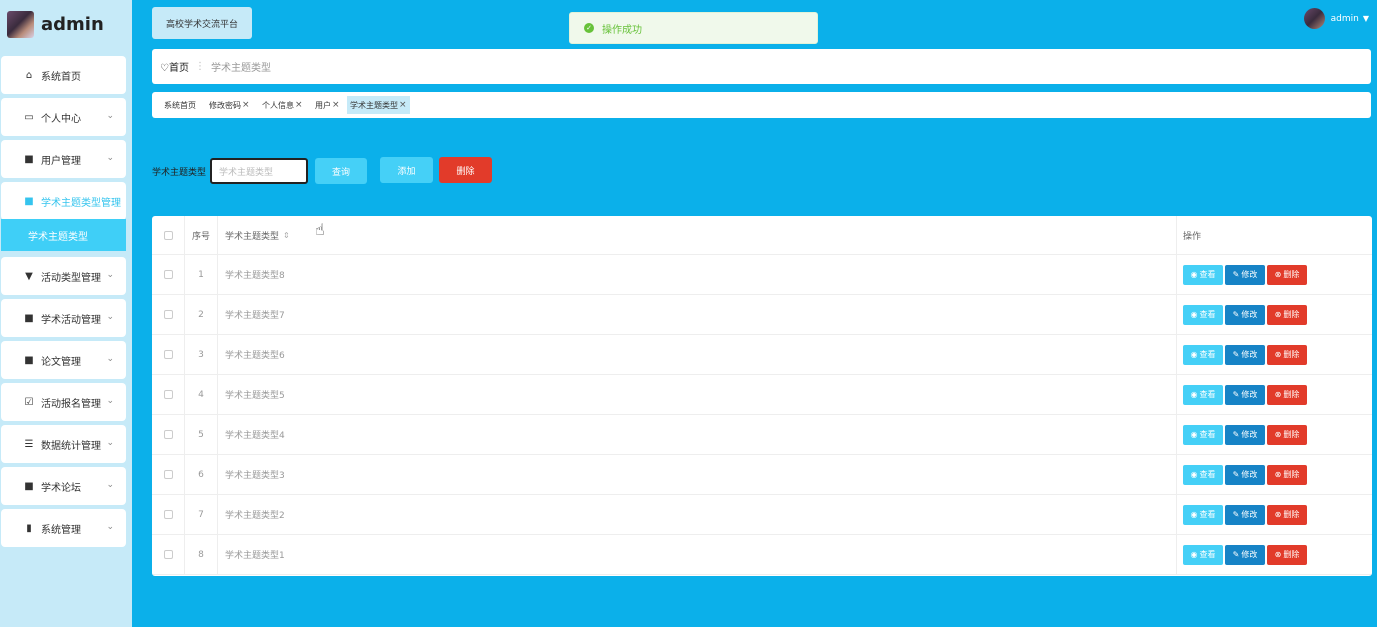  Describe the element at coordinates (201, 394) in the screenshot. I see `row-index: 4` at that location.